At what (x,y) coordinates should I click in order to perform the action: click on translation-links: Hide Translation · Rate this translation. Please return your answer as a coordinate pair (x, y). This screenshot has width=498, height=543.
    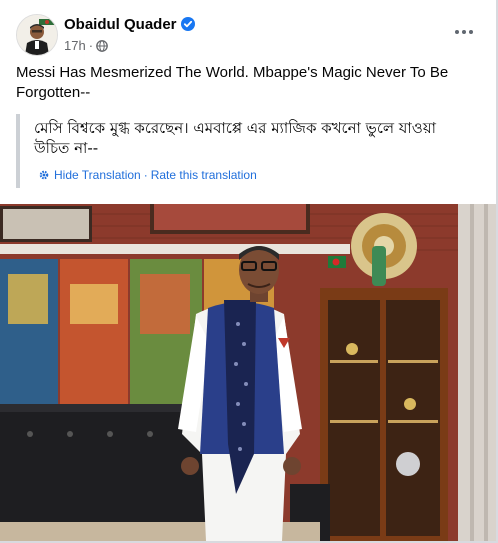
    Looking at the image, I should click on (147, 176).